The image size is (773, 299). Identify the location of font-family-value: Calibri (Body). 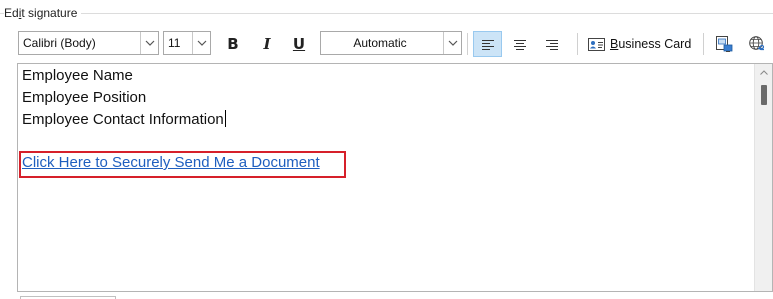
(59, 43).